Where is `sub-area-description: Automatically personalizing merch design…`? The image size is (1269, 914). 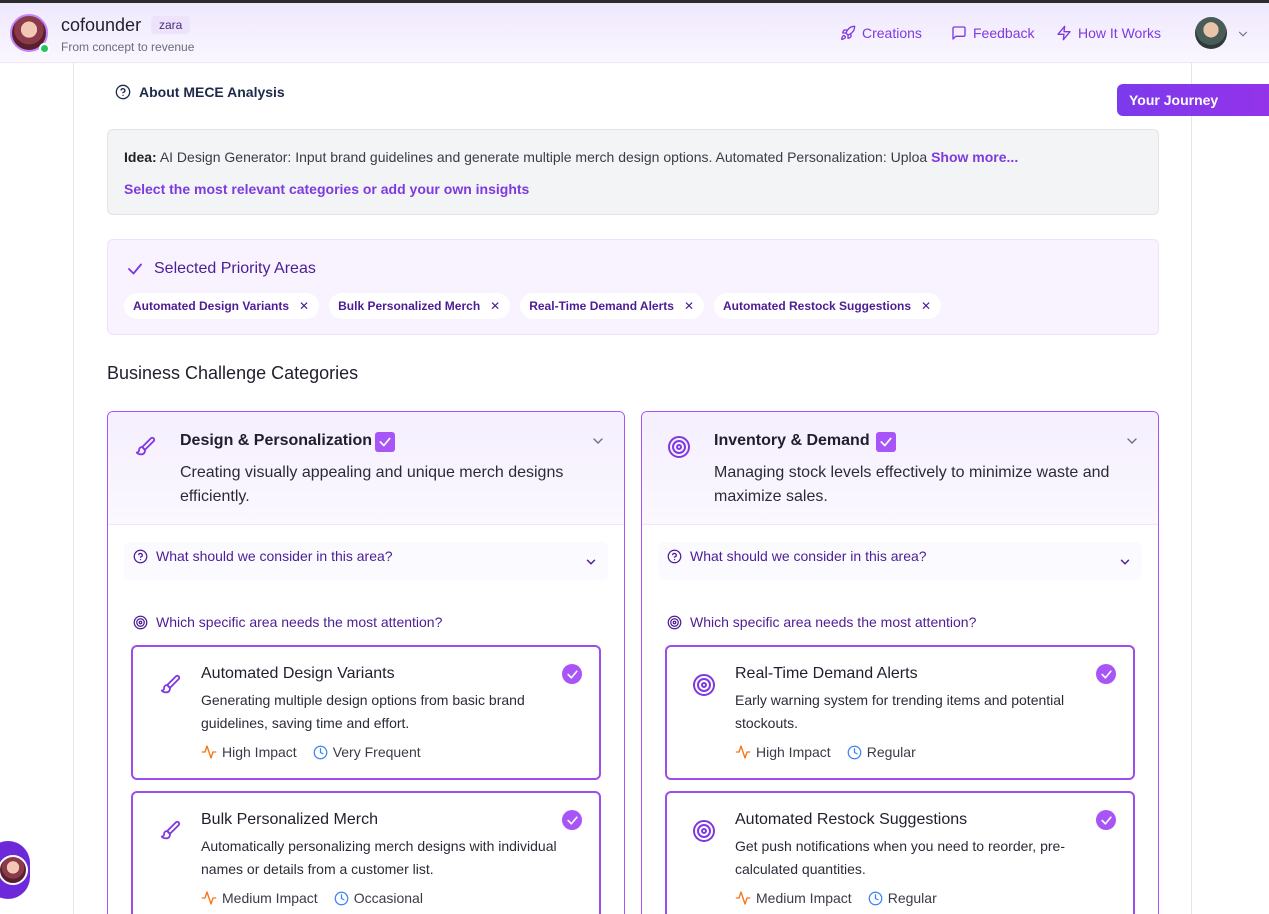
sub-area-description: Automatically personalizing merch design… is located at coordinates (379, 857).